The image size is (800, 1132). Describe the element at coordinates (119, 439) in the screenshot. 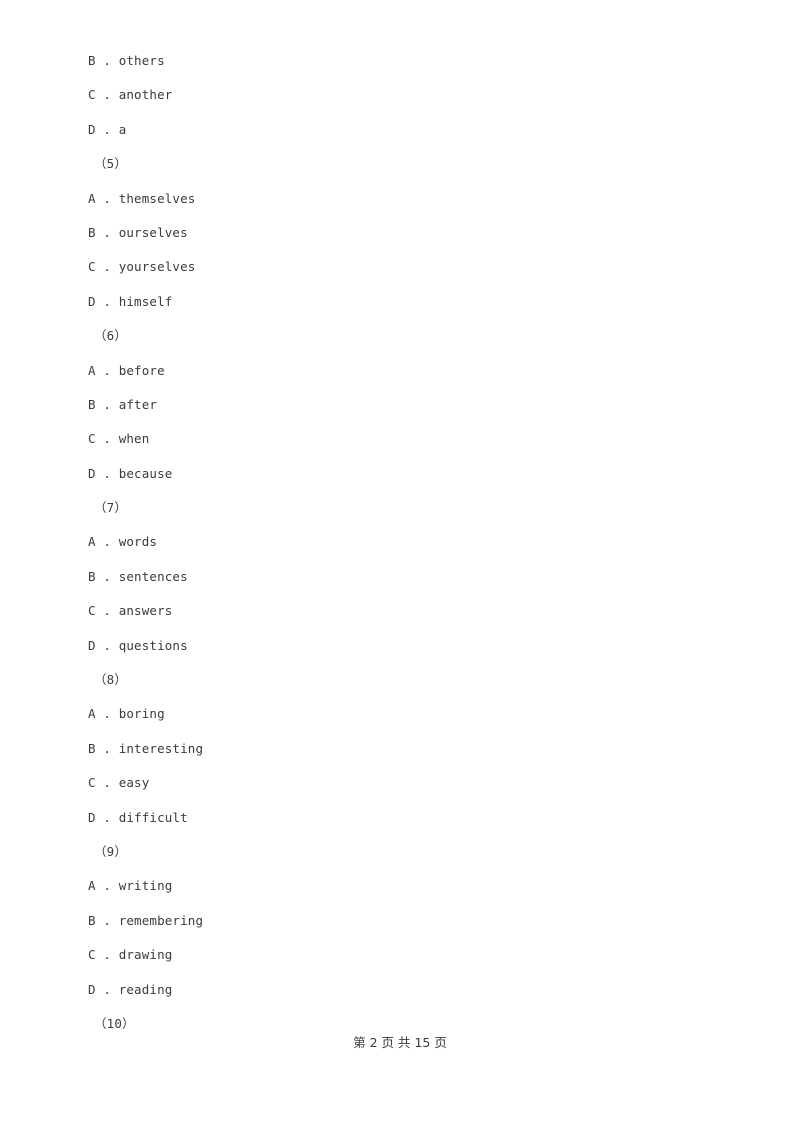

I see `answer-option: C . when` at that location.